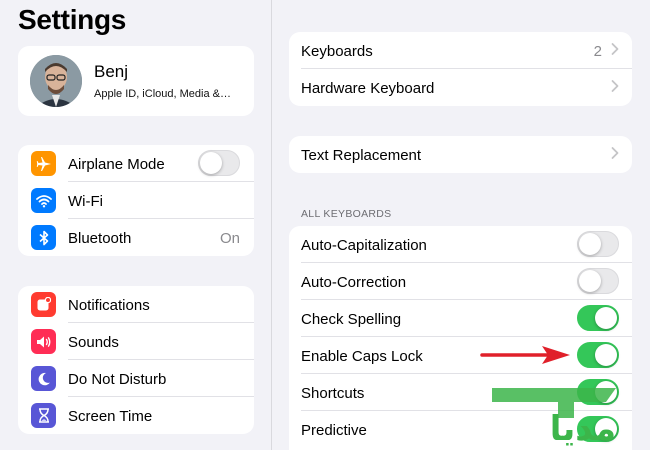 The height and width of the screenshot is (450, 650). I want to click on airplane-icon, so click(43, 163).